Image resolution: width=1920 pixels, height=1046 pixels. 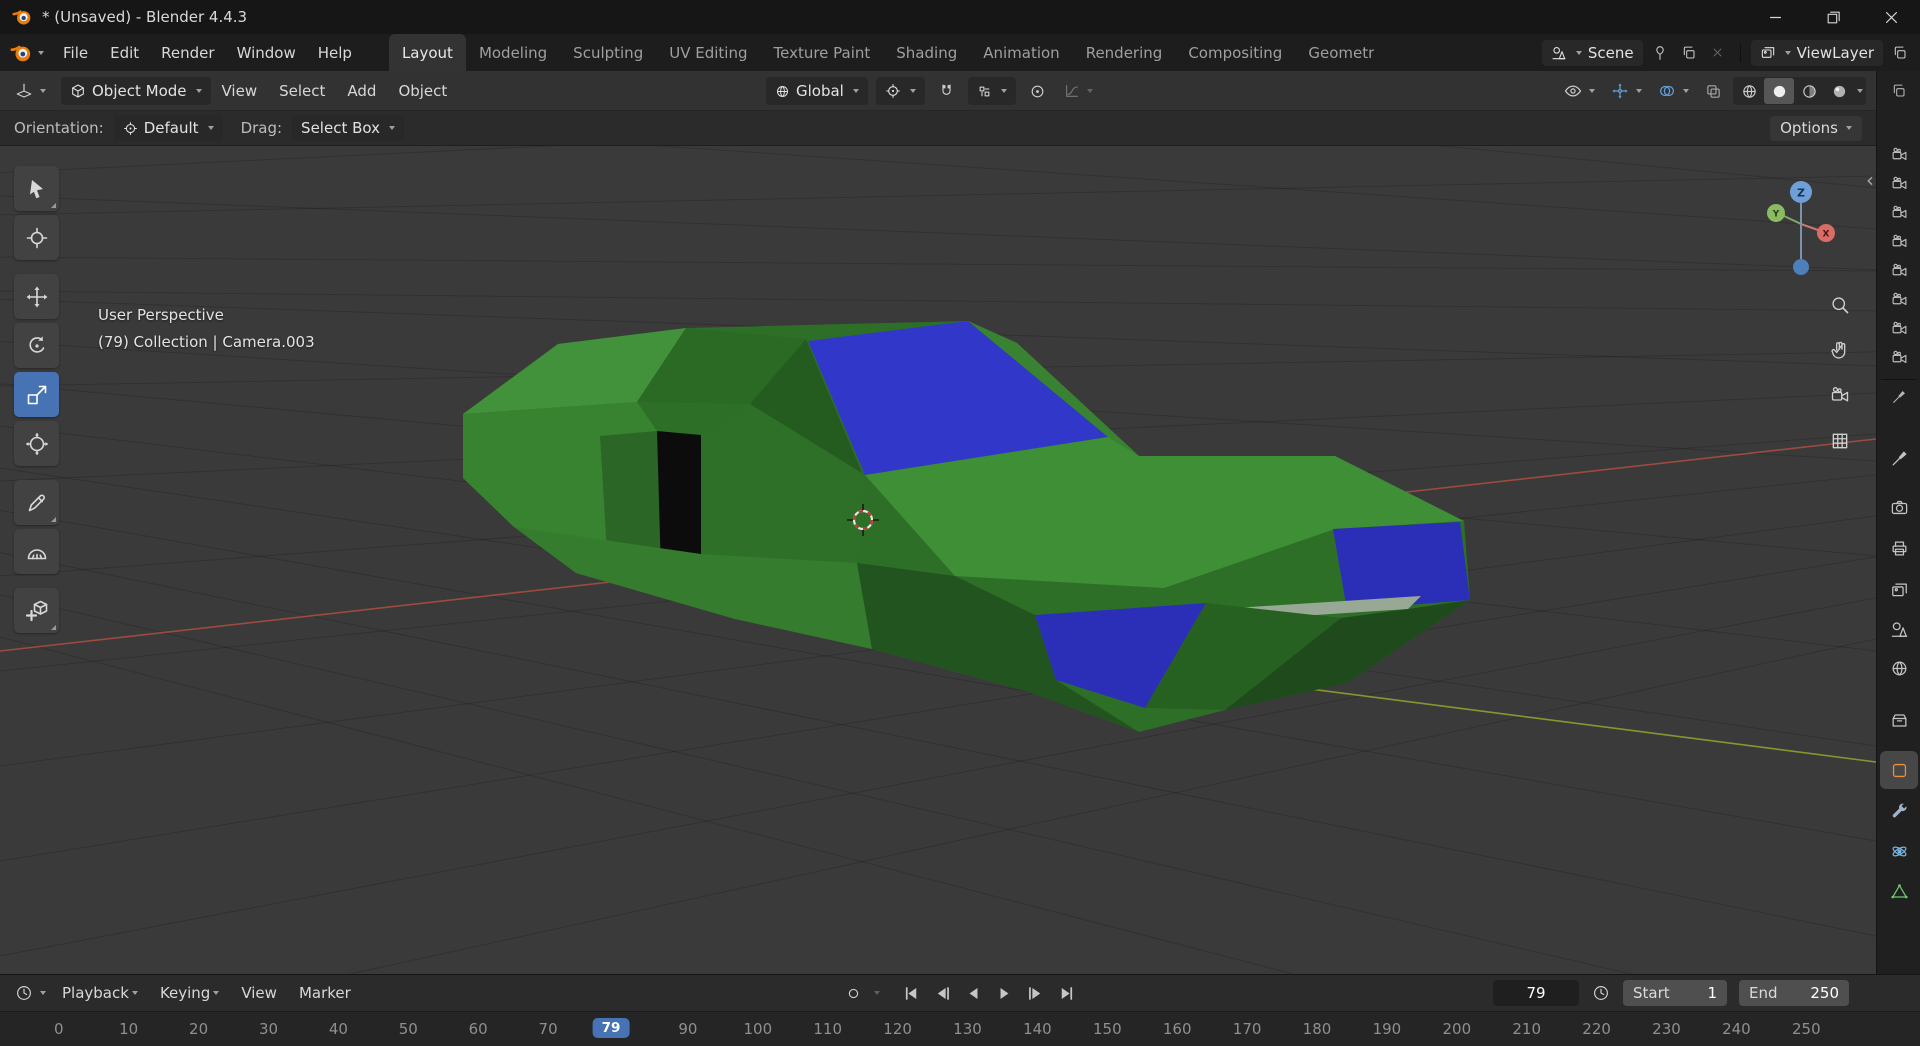 What do you see at coordinates (1334, 52) in the screenshot?
I see `workspace-tab-geometry-nodes: Geometry Nodes` at bounding box center [1334, 52].